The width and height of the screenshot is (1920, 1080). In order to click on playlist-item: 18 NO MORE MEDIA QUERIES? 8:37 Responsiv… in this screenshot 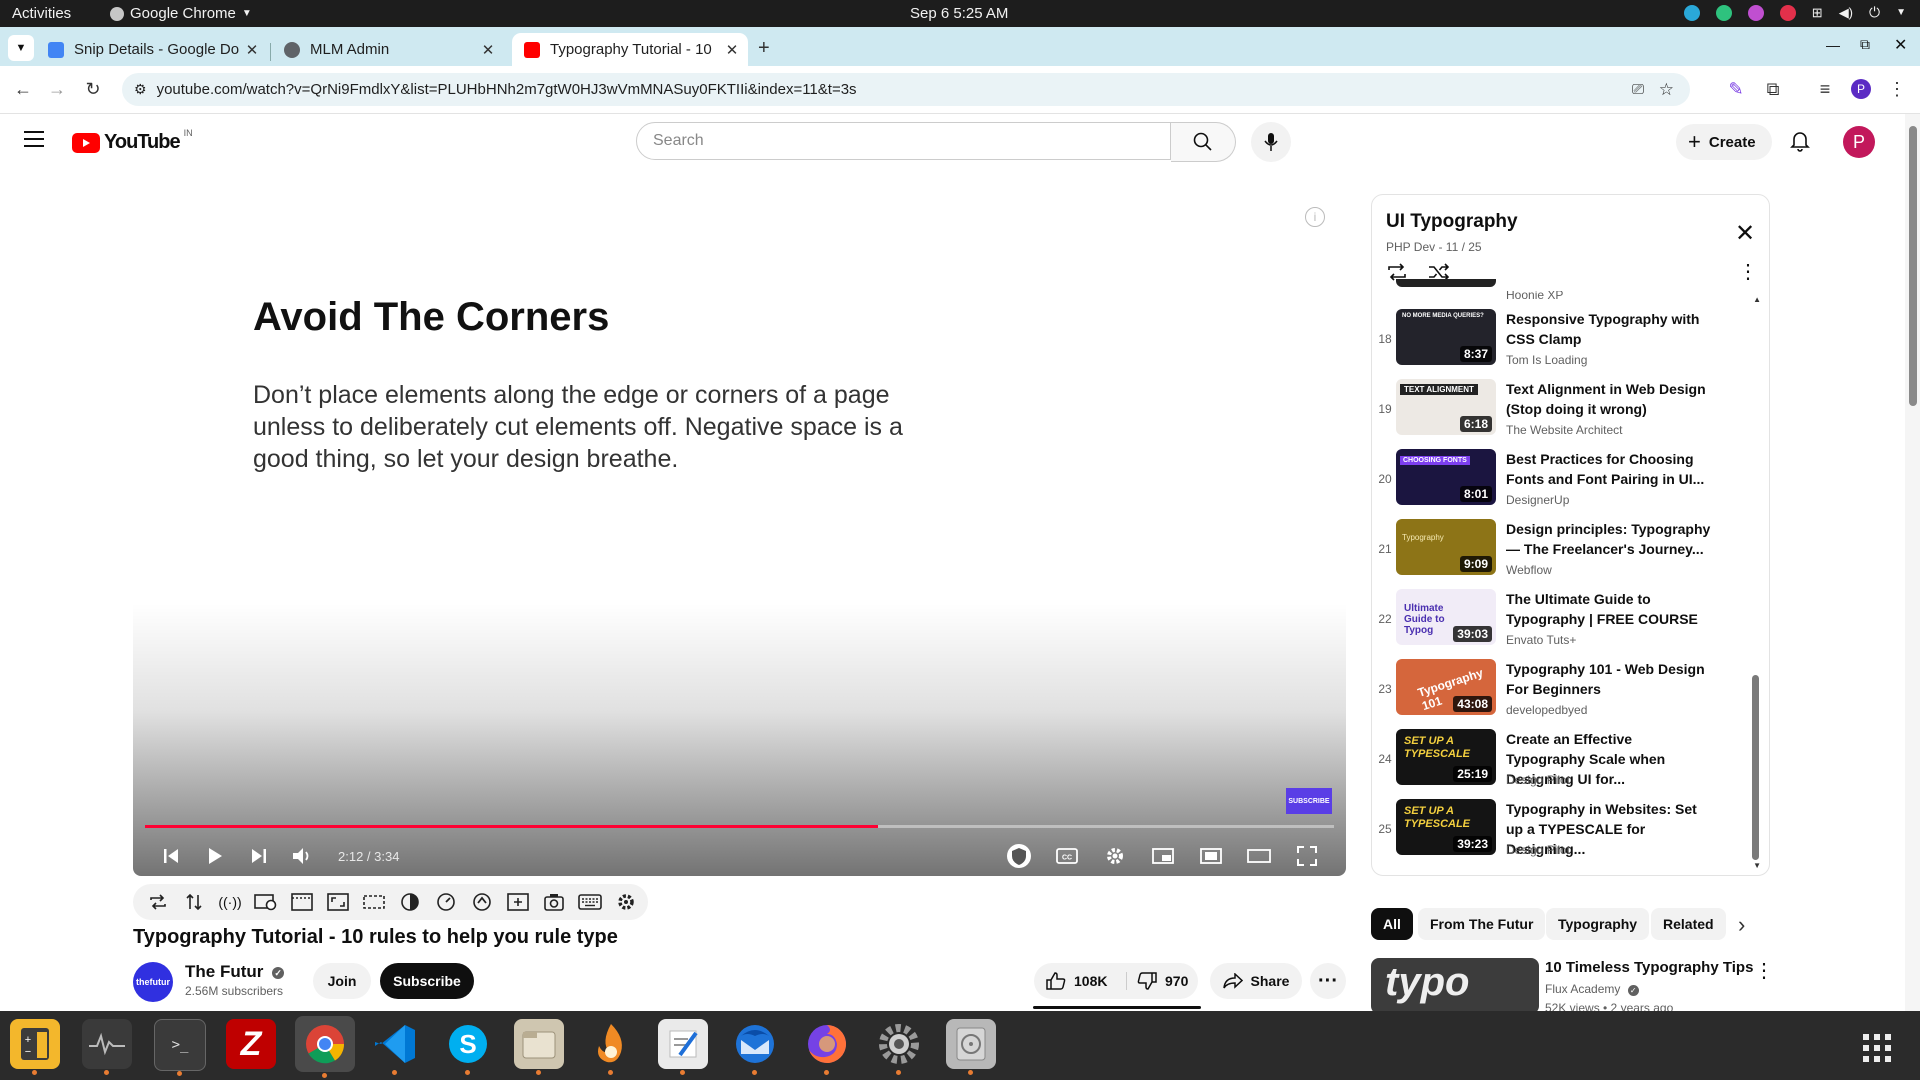, I will do `click(1562, 344)`.